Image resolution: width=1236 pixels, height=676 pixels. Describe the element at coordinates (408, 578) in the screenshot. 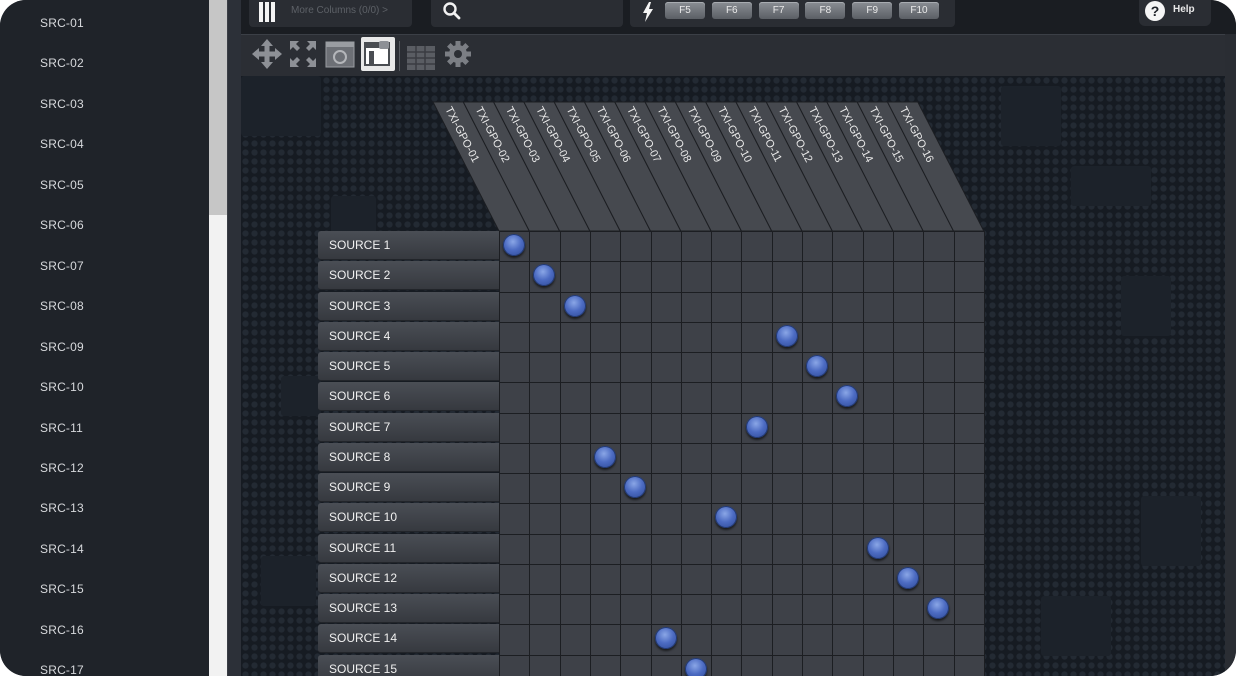

I see `row-label: SOURCE 12` at that location.